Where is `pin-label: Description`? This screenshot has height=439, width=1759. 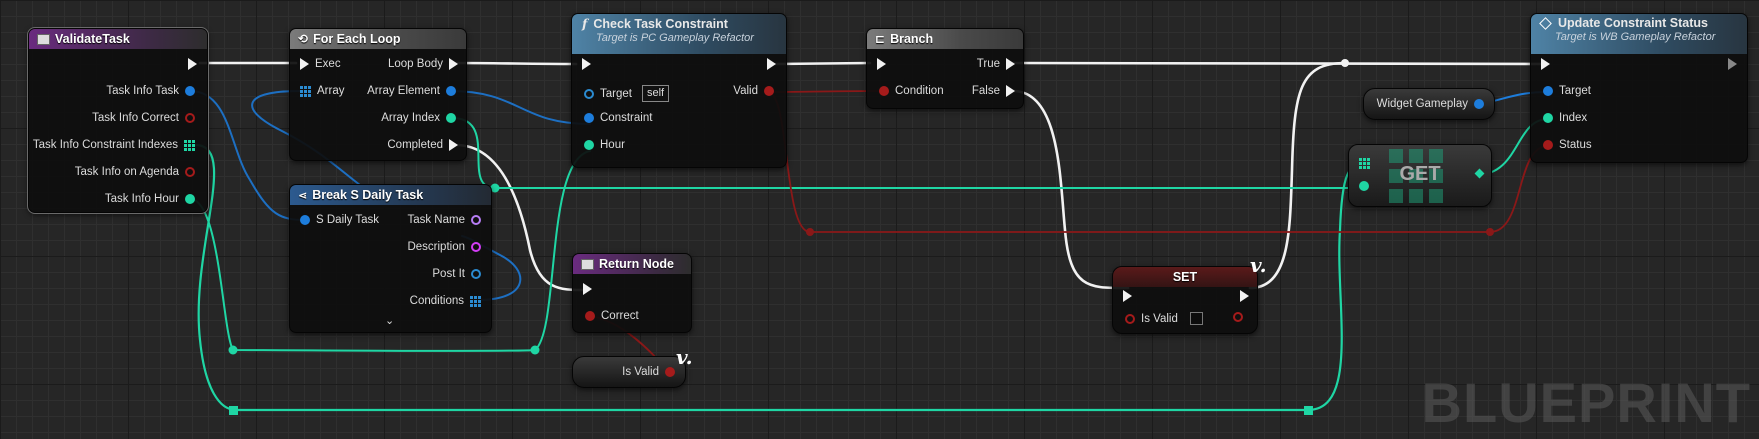
pin-label: Description is located at coordinates (436, 247).